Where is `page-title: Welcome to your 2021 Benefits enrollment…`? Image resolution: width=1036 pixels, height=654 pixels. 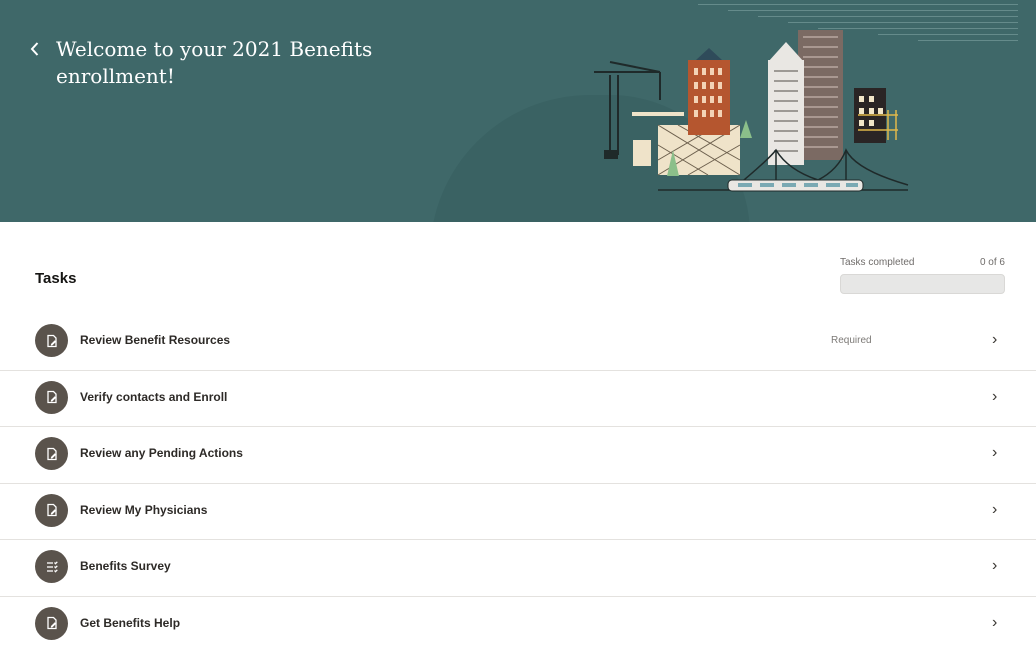
page-title: Welcome to your 2021 Benefits enrollment… is located at coordinates (214, 62).